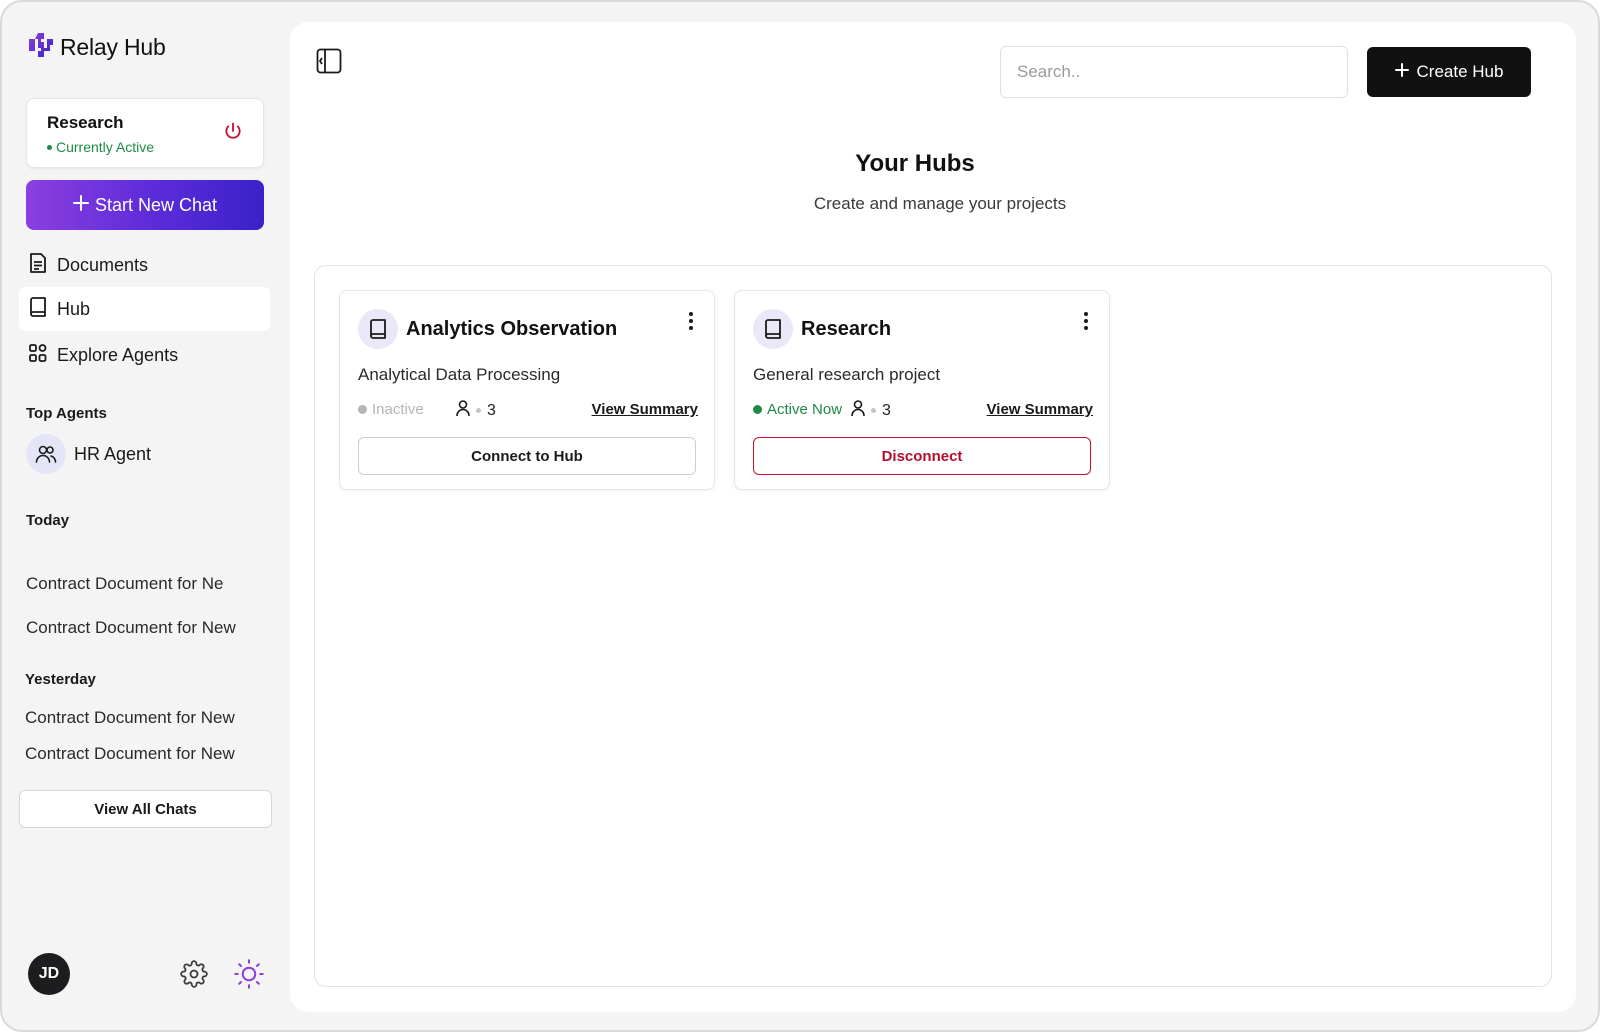 This screenshot has height=1032, width=1600. I want to click on create-hub-label: Create Hub, so click(1460, 71).